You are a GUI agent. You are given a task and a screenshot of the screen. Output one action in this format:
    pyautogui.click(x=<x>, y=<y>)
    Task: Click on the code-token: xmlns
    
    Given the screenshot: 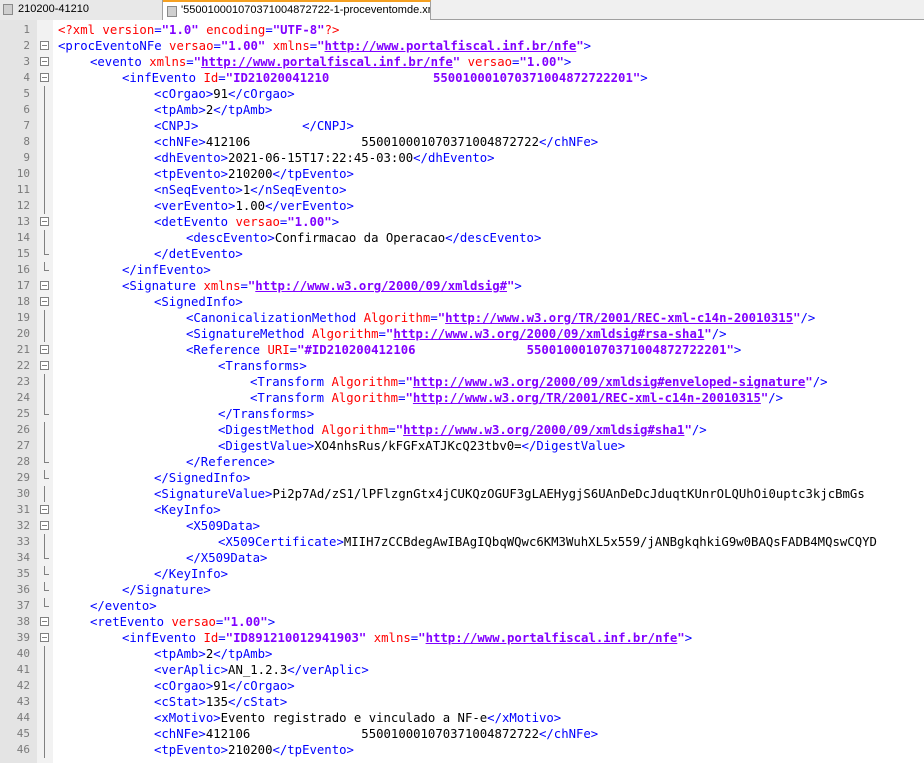 What is the action you would take?
    pyautogui.click(x=164, y=62)
    